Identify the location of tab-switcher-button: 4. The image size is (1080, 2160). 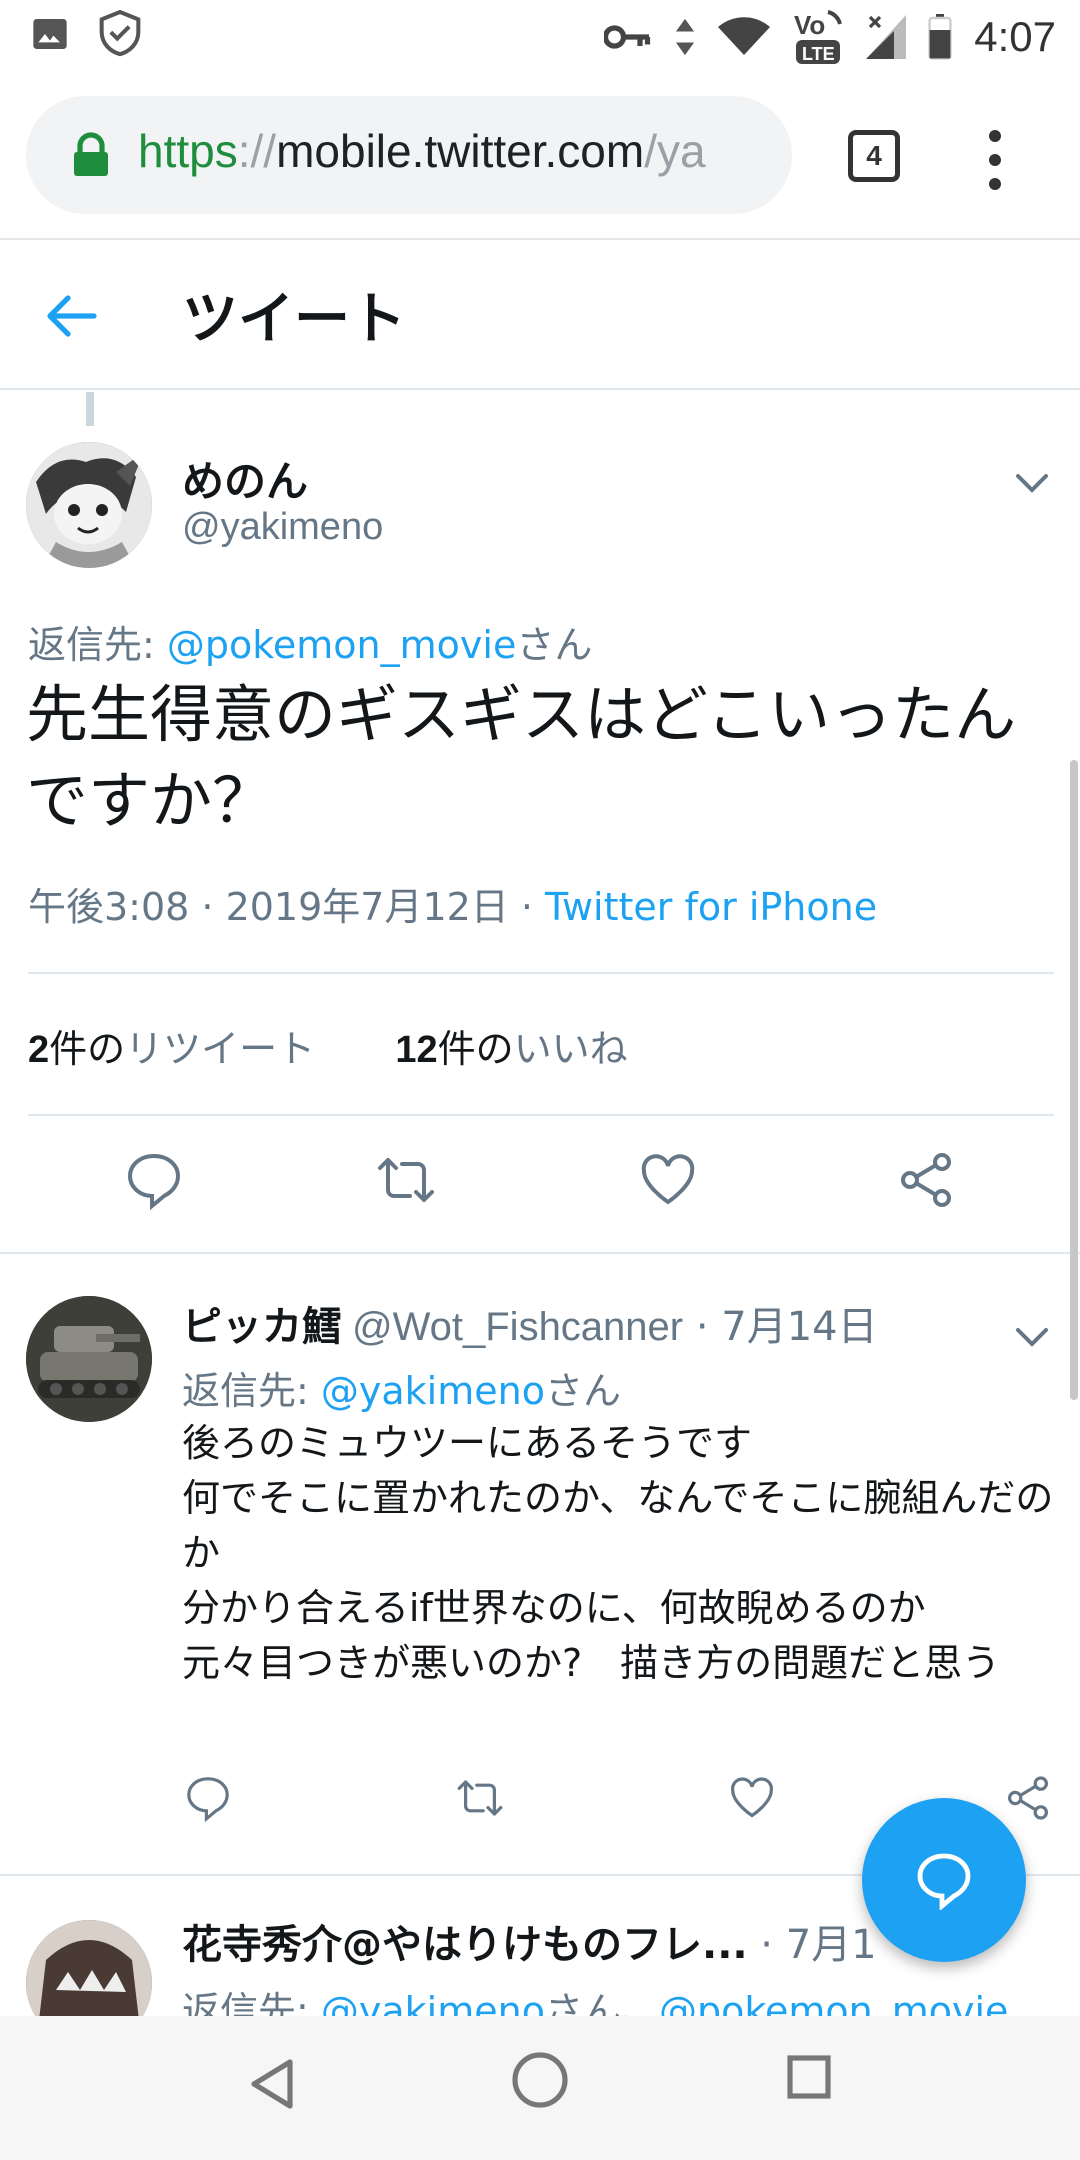
(874, 156).